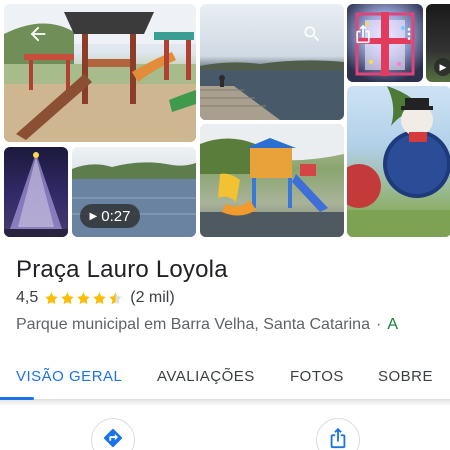 The image size is (450, 450). I want to click on category-next-link: A, so click(392, 324).